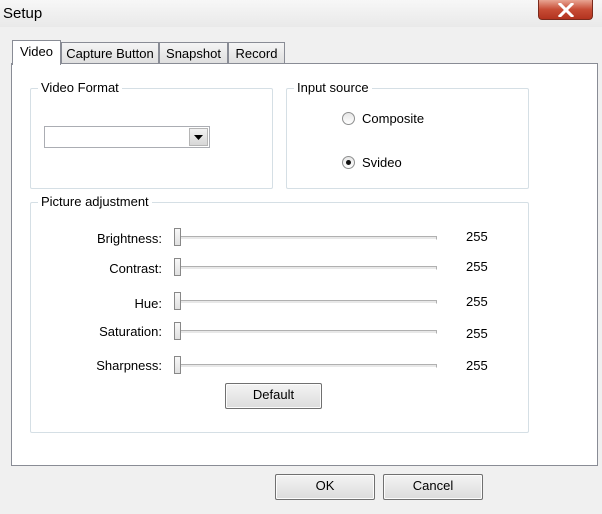 This screenshot has height=514, width=602. I want to click on saturation-value: 255, so click(477, 333).